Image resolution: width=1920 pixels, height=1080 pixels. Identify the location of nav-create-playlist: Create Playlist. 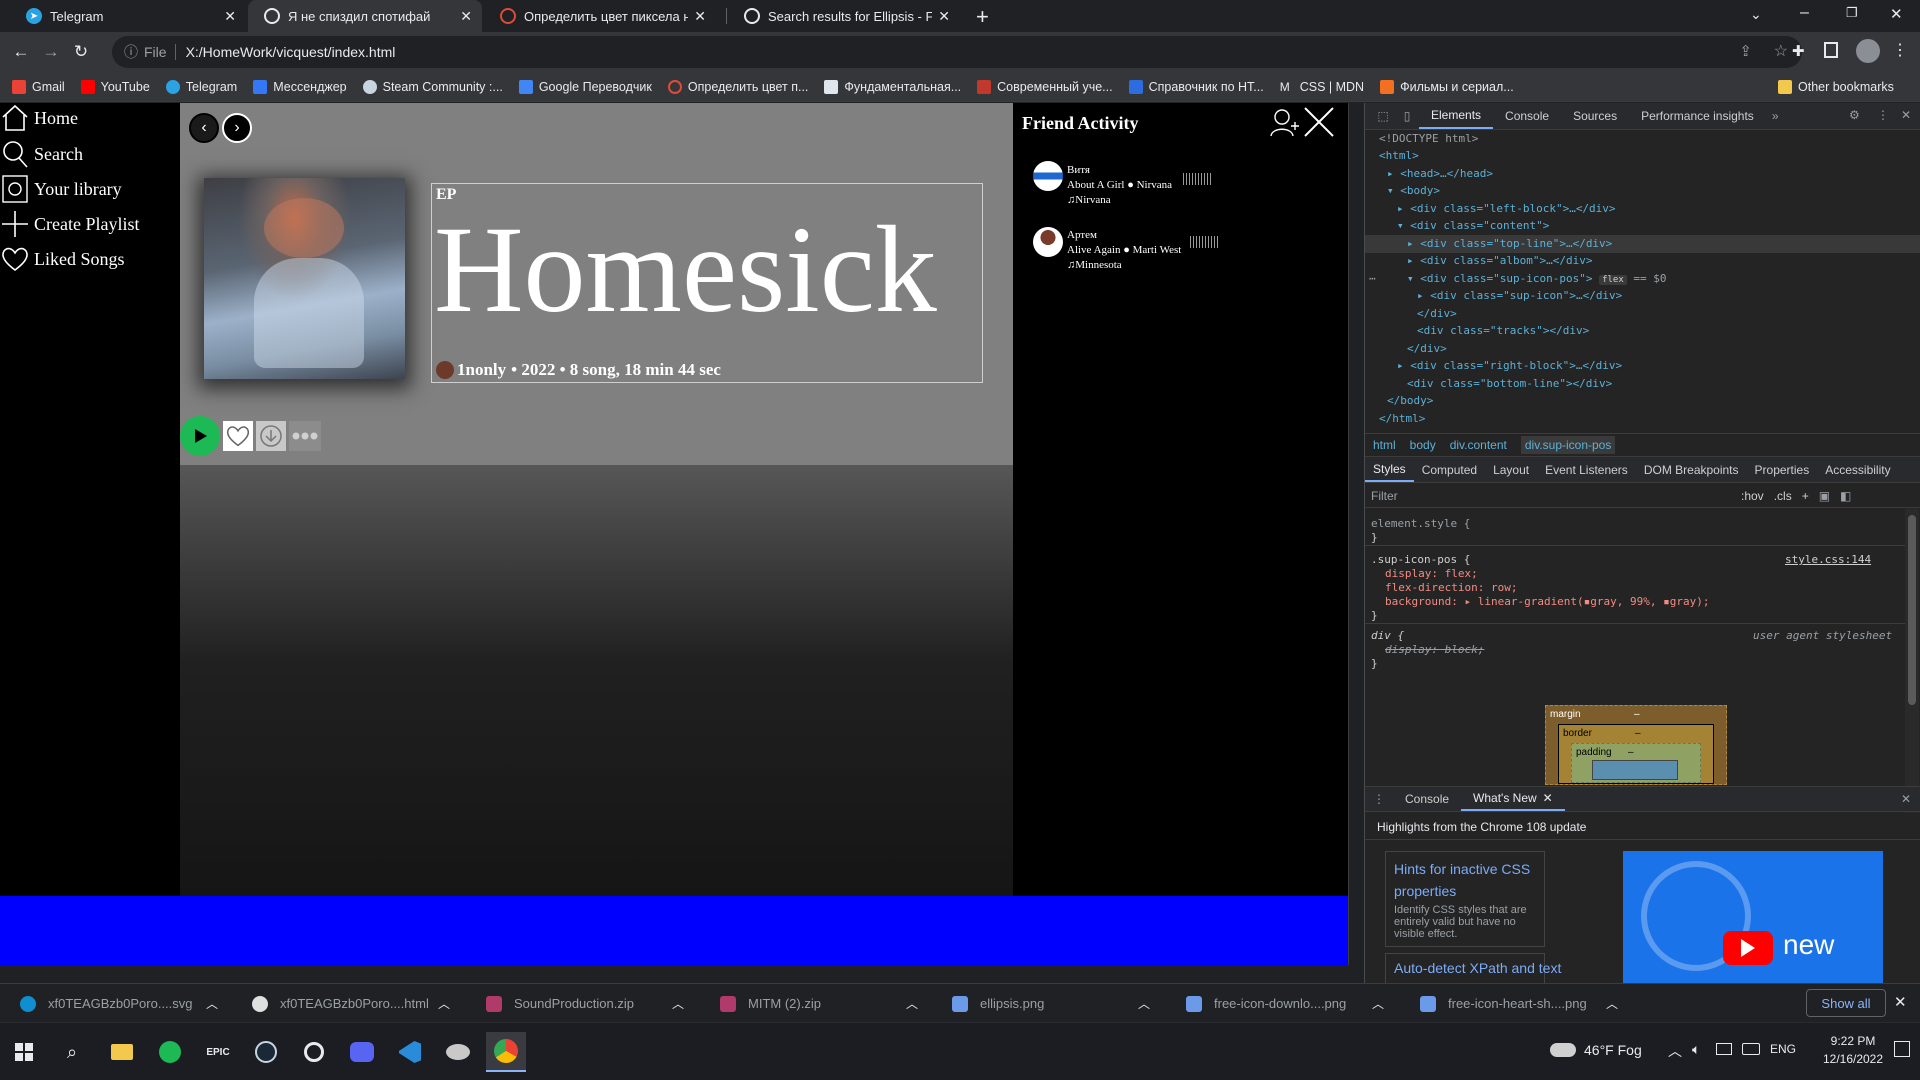
(69, 224).